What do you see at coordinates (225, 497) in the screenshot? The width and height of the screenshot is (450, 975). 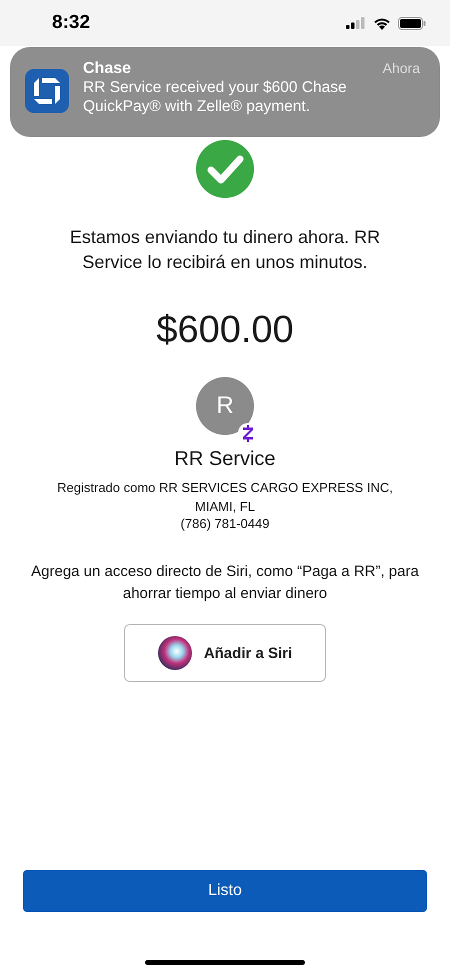 I see `registration-text: Registrado como RR SERVICES CARGO EXPRESS INC, MIAMI, FL` at bounding box center [225, 497].